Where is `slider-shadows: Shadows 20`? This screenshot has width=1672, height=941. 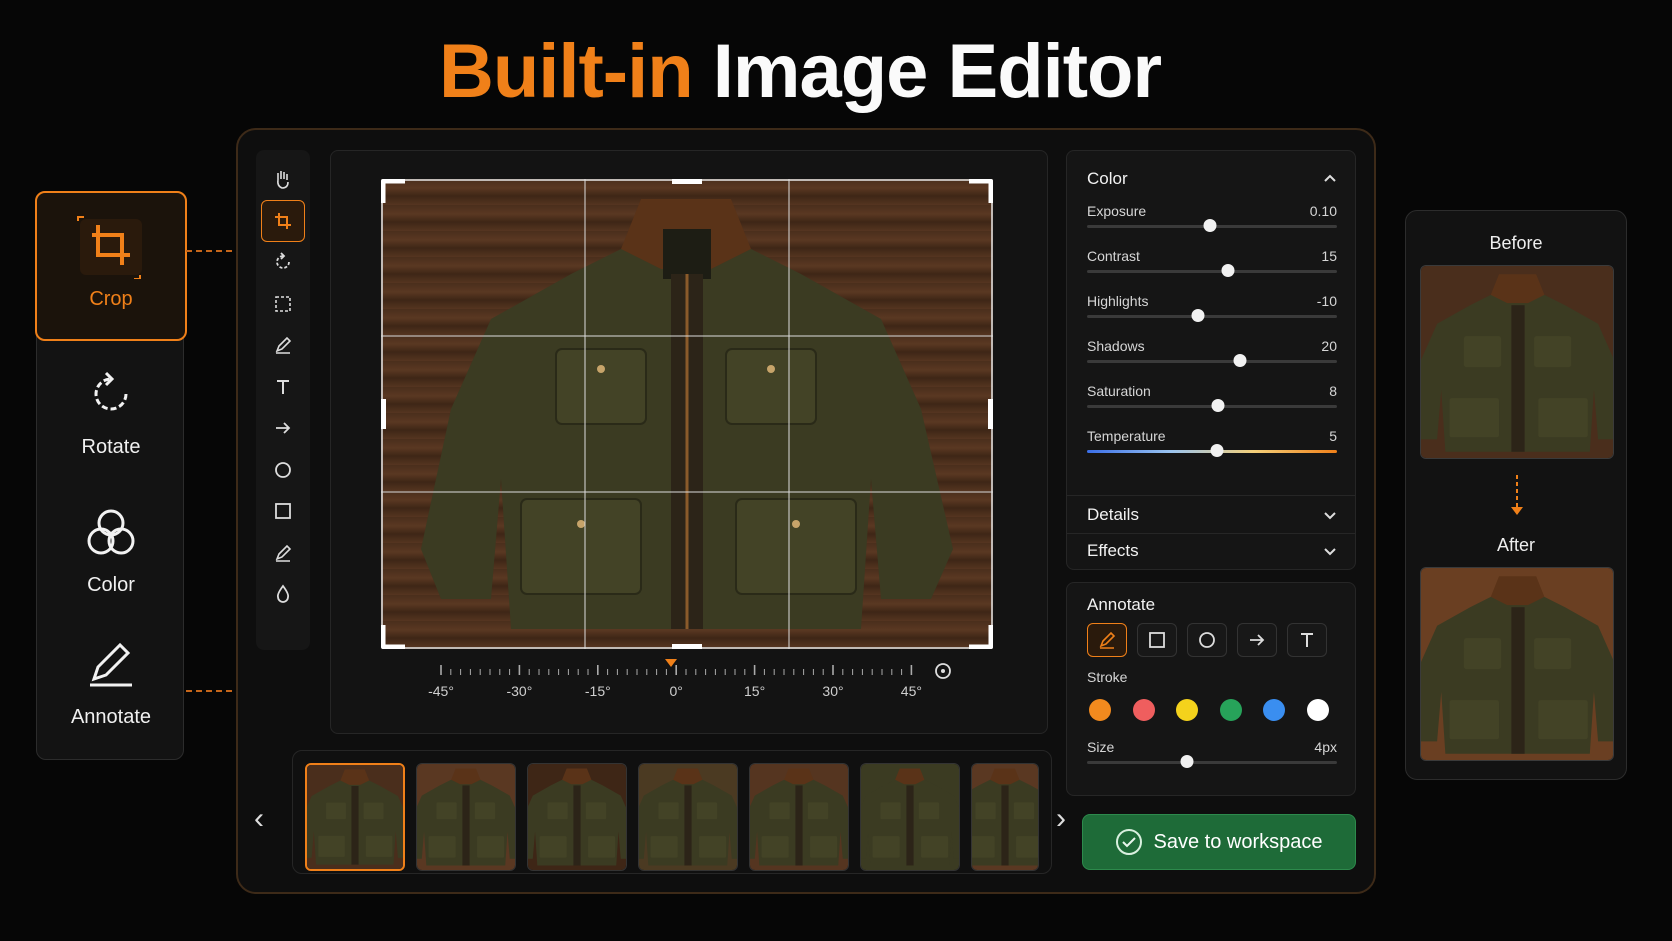 slider-shadows: Shadows 20 is located at coordinates (1212, 353).